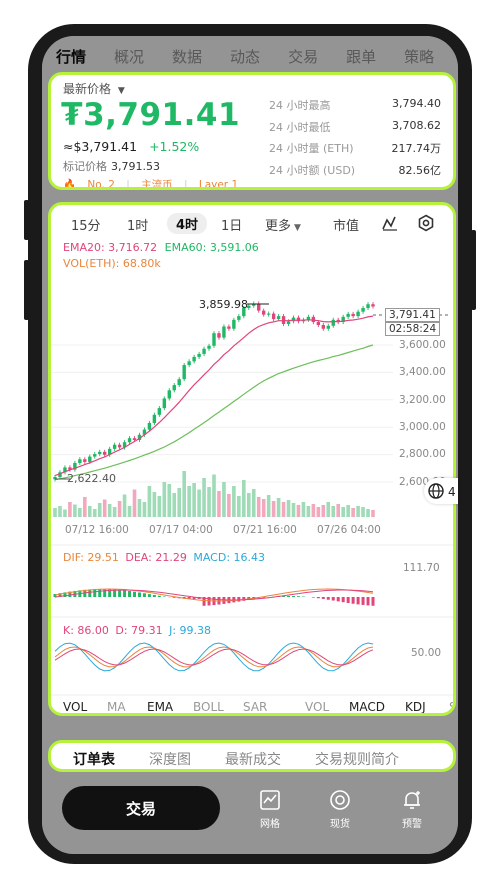 Image resolution: width=500 pixels, height=884 pixels. Describe the element at coordinates (160, 706) in the screenshot. I see `indicator-ema: EMA` at that location.